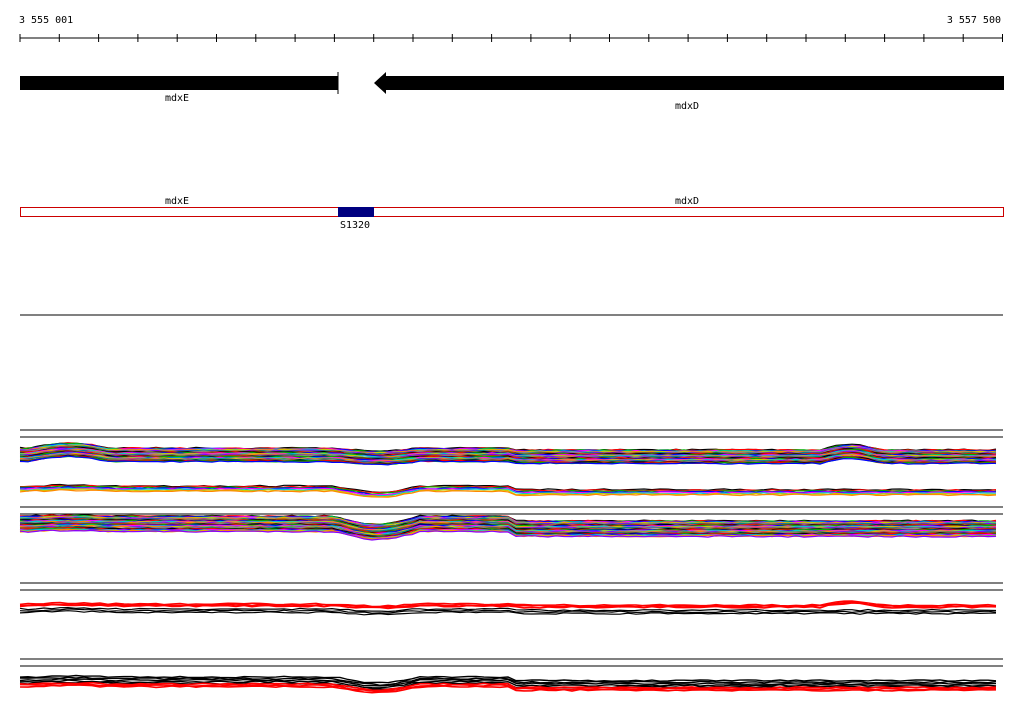  I want to click on gene-label-mdxD: mdxD, so click(687, 106).